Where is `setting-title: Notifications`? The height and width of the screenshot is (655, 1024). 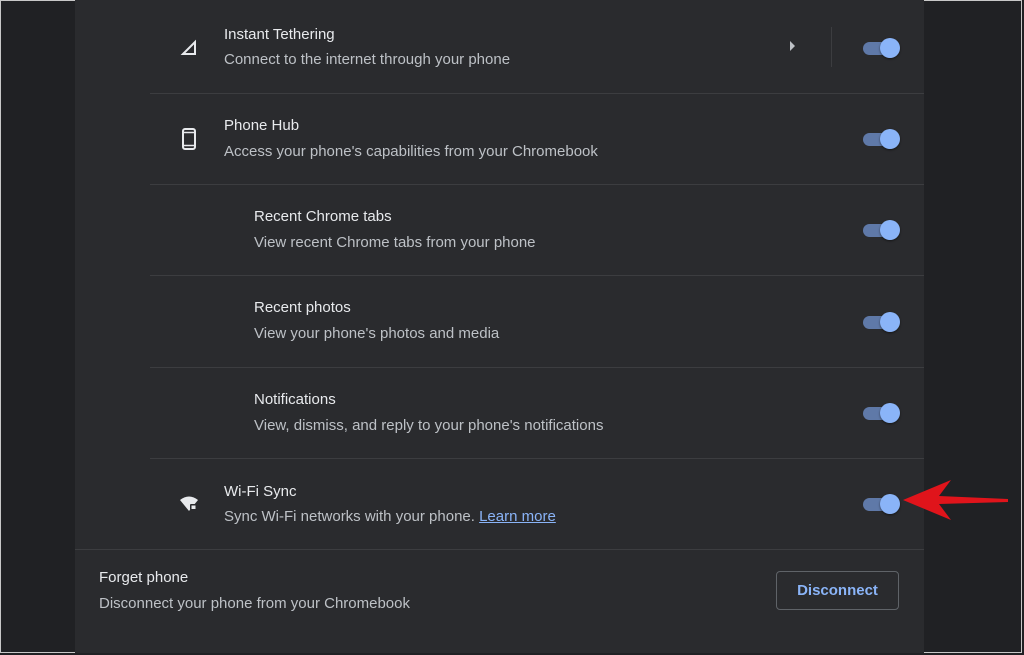
setting-title: Notifications is located at coordinates (295, 399).